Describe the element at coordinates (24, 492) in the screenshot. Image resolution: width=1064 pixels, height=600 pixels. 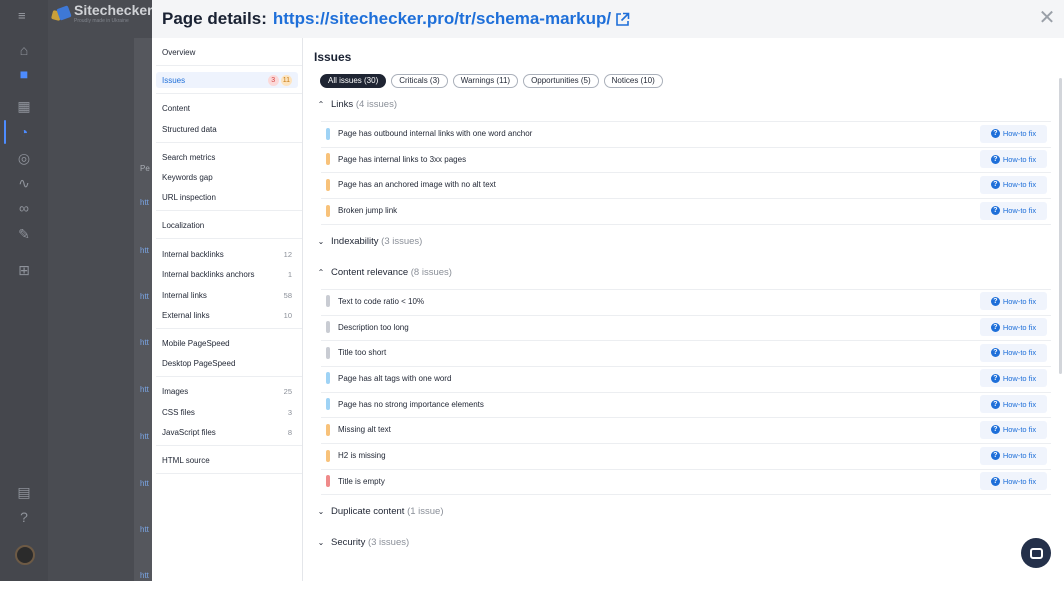
I see `book-icon: ▤` at that location.